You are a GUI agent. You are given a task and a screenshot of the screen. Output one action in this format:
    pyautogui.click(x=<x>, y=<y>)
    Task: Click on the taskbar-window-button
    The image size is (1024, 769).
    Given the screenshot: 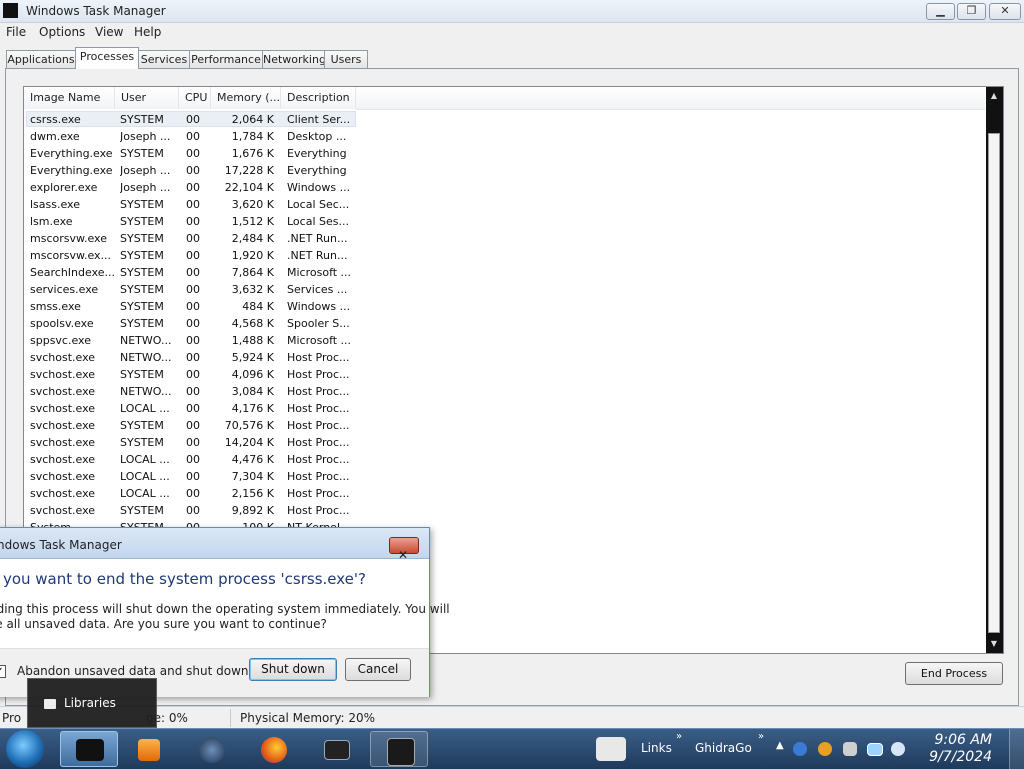 What is the action you would take?
    pyautogui.click(x=336, y=749)
    